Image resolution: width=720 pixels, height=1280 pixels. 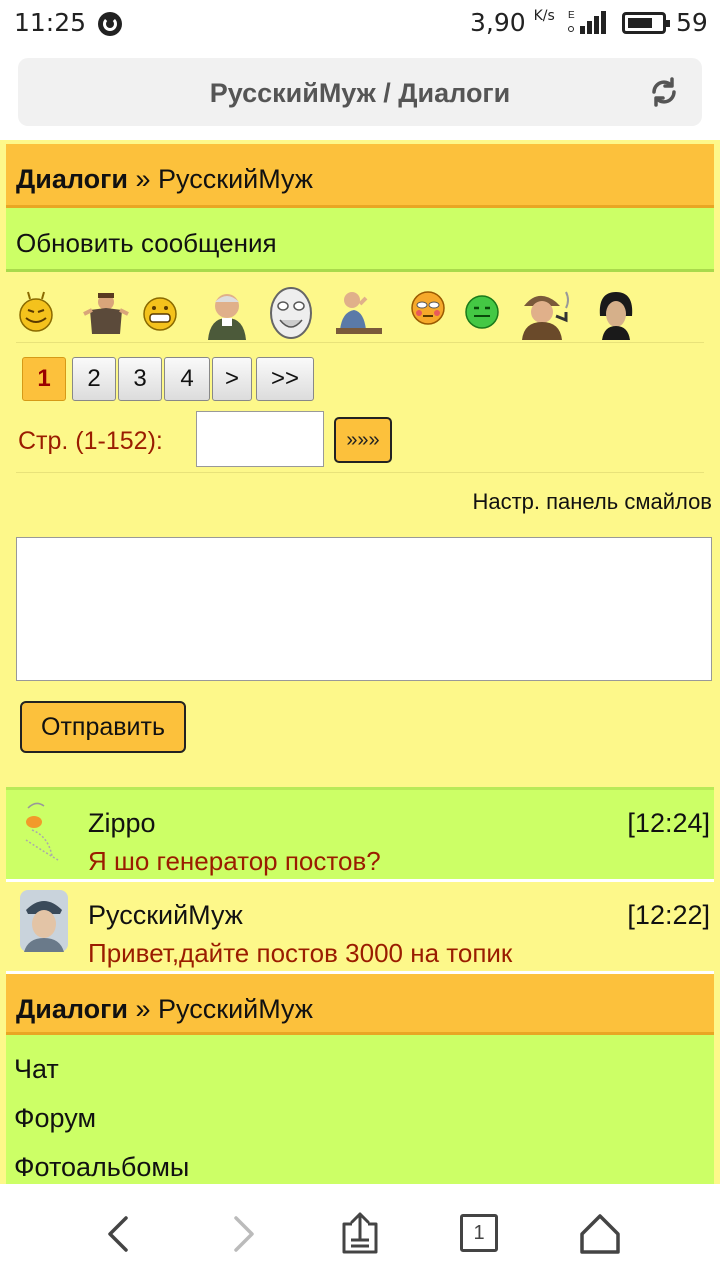 What do you see at coordinates (360, 833) in the screenshot?
I see `message-item: Zippo [12:24] Я шо генератор постов?` at bounding box center [360, 833].